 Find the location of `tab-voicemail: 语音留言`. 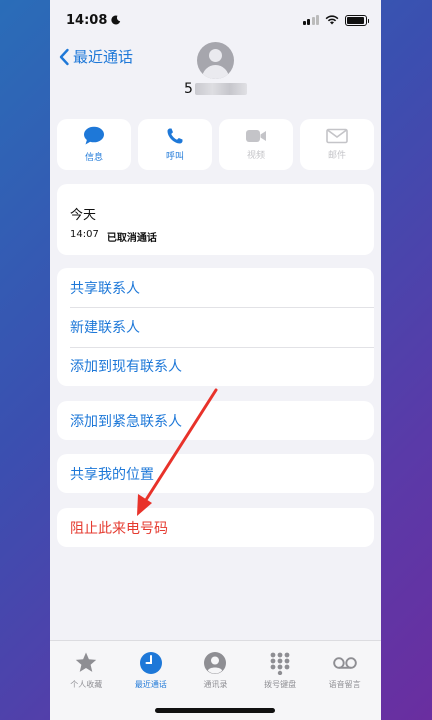

tab-voicemail: 语音留言 is located at coordinates (345, 685).